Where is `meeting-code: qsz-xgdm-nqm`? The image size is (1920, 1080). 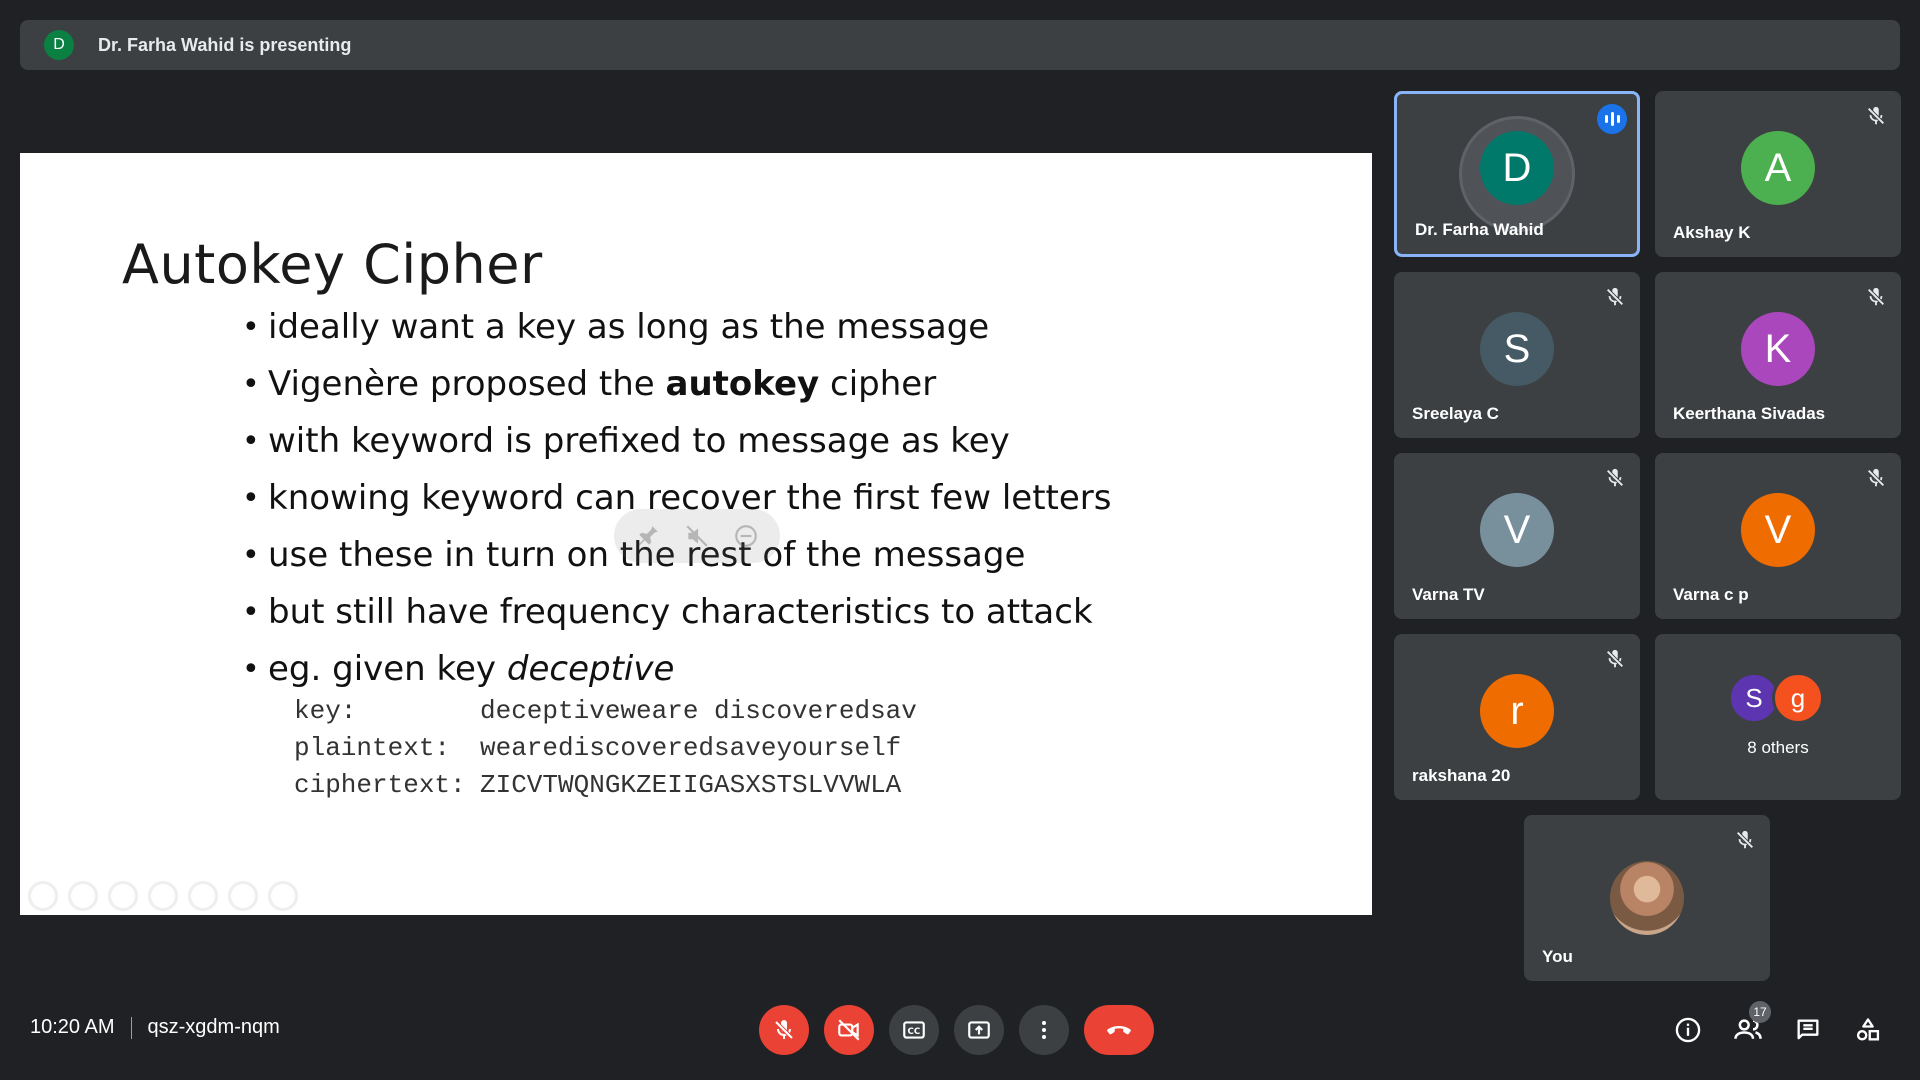 meeting-code: qsz-xgdm-nqm is located at coordinates (213, 1027).